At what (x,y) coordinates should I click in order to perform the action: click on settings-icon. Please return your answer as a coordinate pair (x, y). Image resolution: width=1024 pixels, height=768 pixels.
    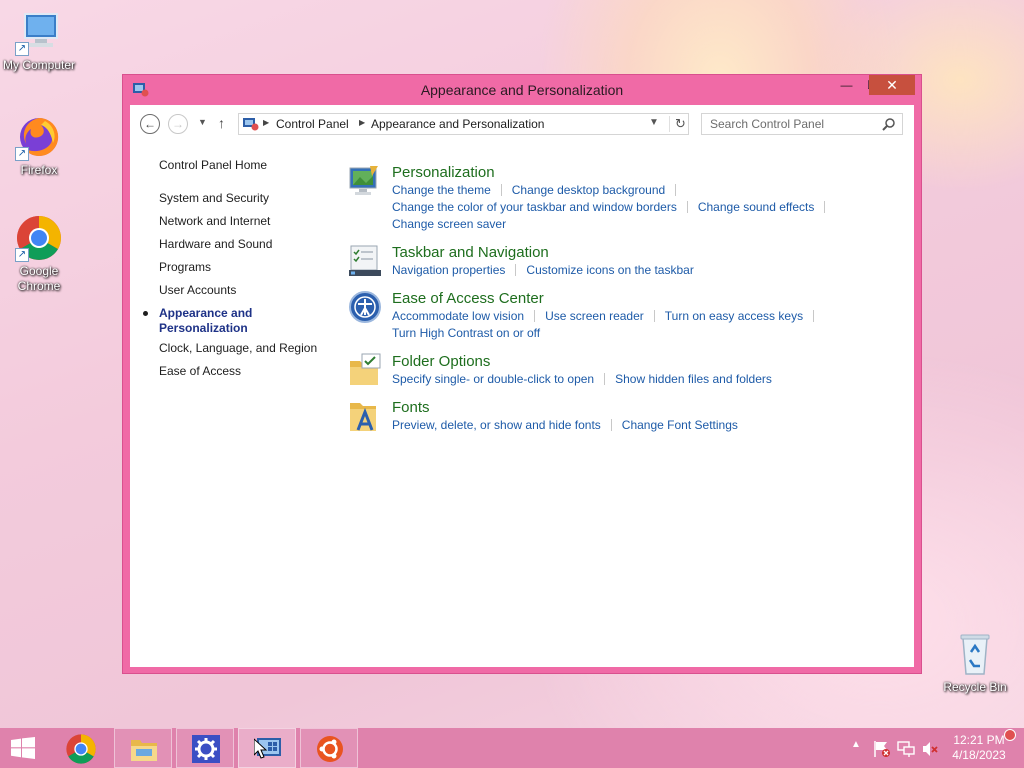
    Looking at the image, I should click on (206, 749).